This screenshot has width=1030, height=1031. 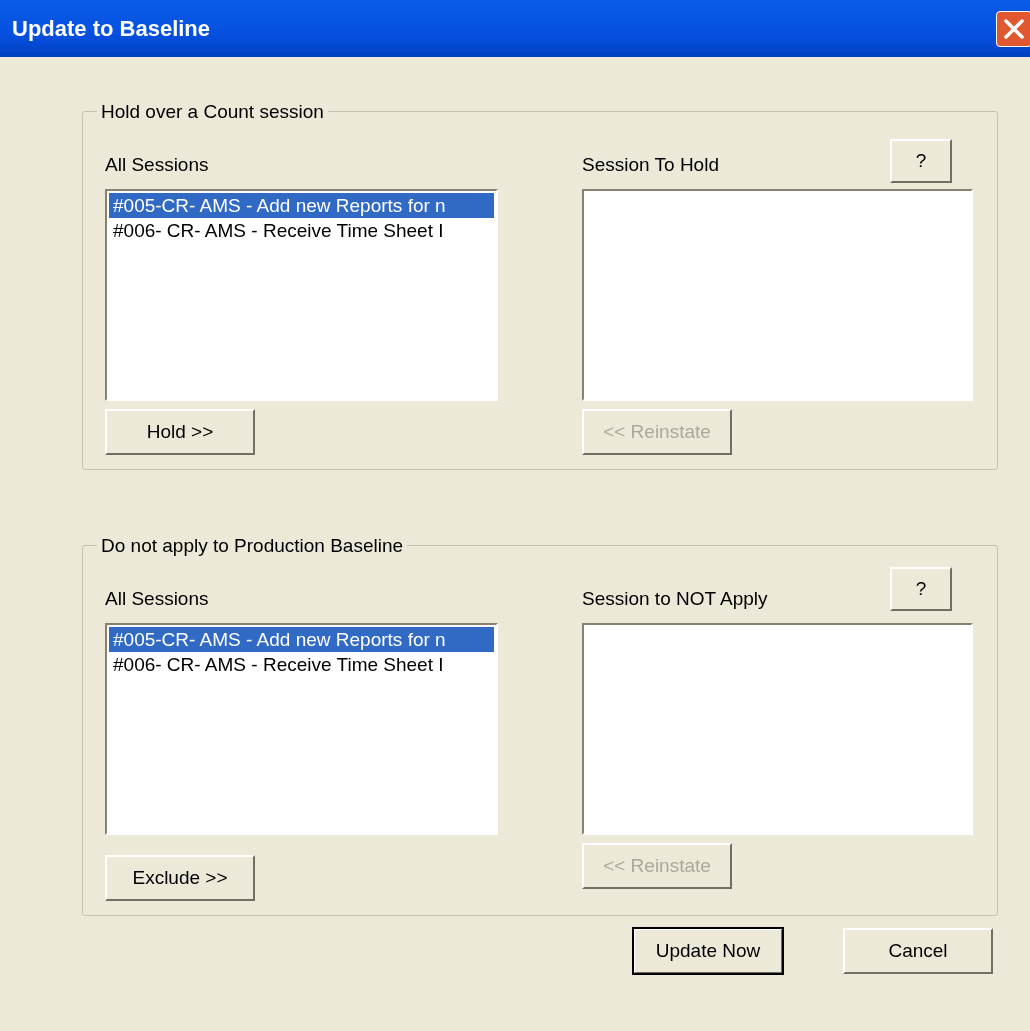 I want to click on group-title: Hold over a Count session, so click(x=212, y=111).